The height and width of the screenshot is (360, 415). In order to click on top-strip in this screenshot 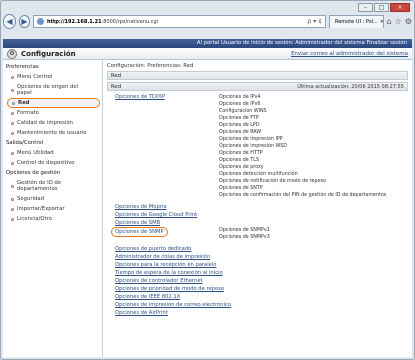, I will do `click(207, 35)`.